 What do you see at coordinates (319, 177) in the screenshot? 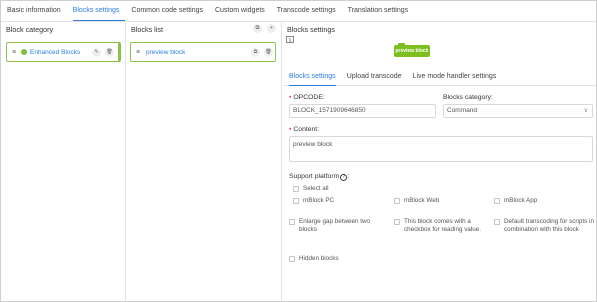
I see `support-platform-label: Support platform?:` at bounding box center [319, 177].